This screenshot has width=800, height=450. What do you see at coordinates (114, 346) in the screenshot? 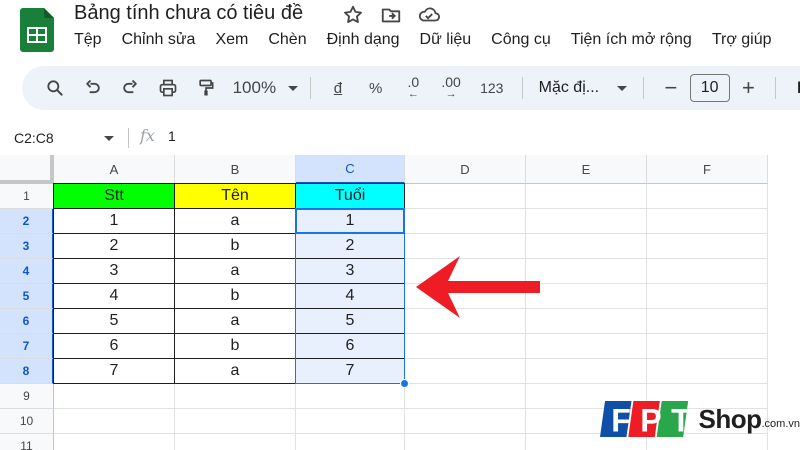
I see `cell-a7: 6` at bounding box center [114, 346].